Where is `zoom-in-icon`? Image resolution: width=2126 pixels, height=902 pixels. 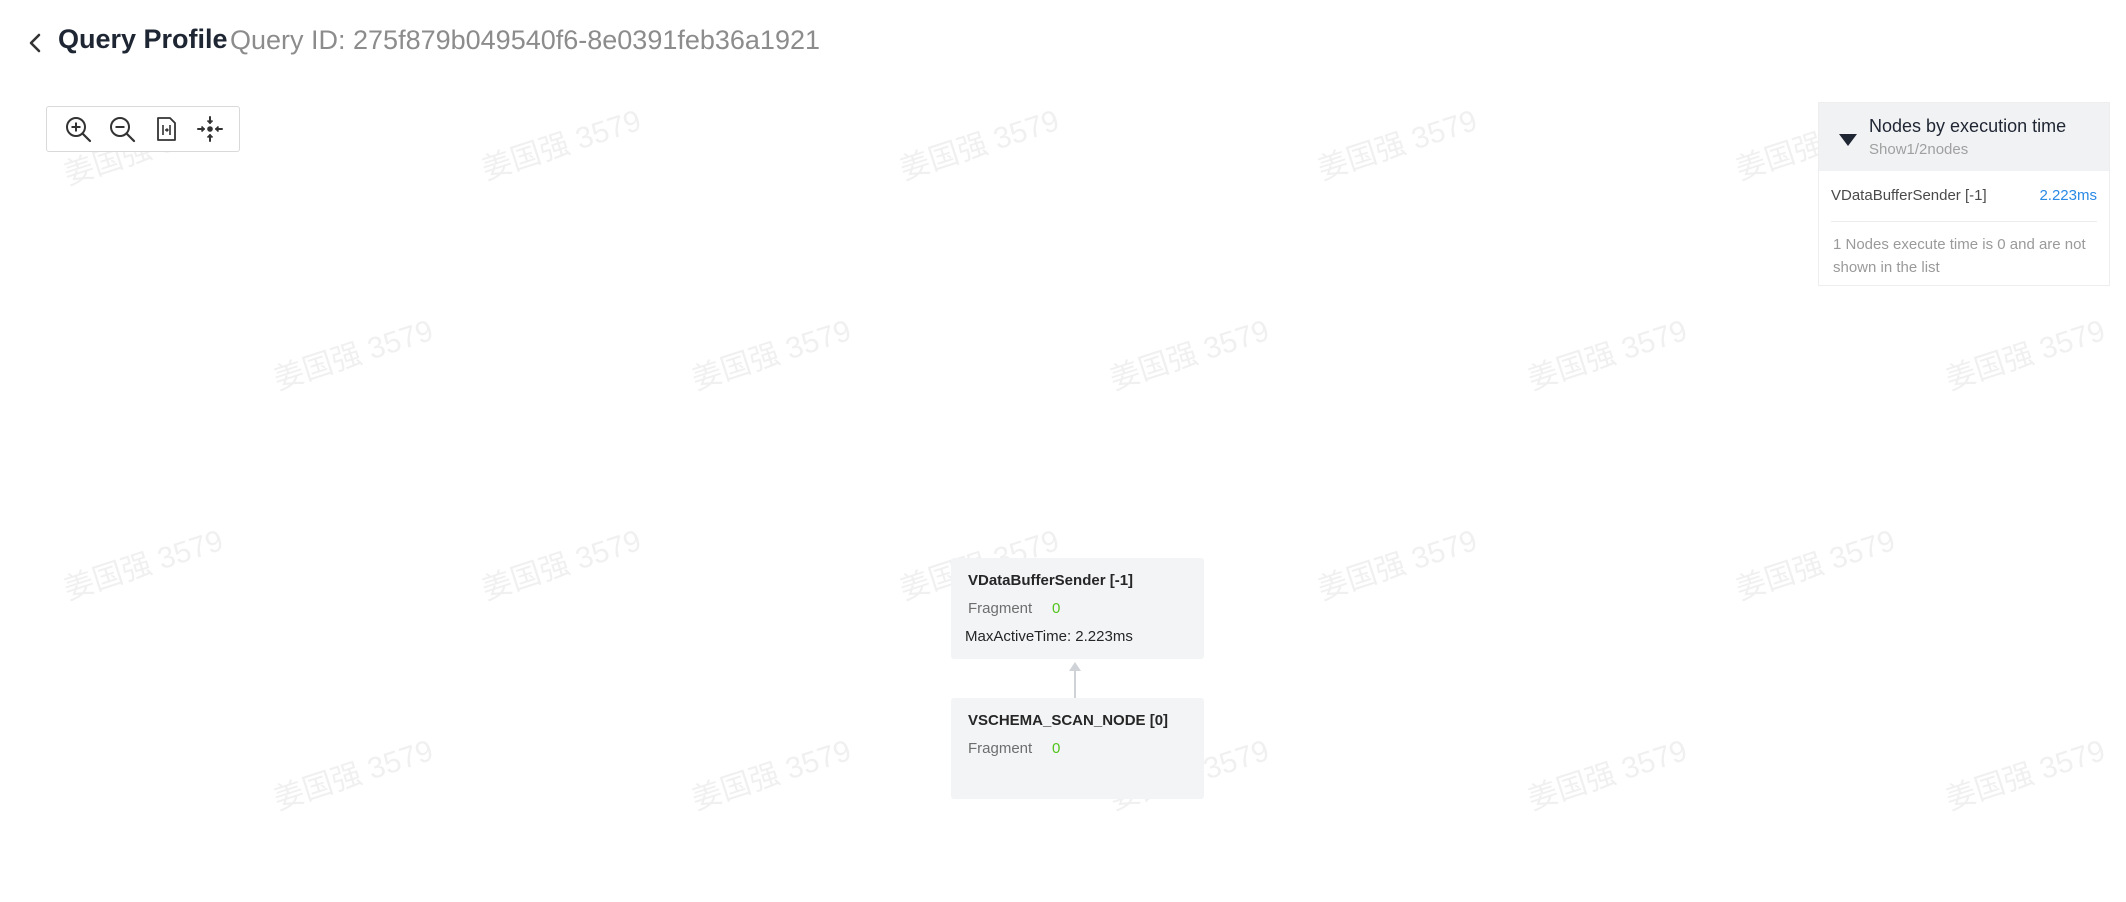 zoom-in-icon is located at coordinates (78, 129).